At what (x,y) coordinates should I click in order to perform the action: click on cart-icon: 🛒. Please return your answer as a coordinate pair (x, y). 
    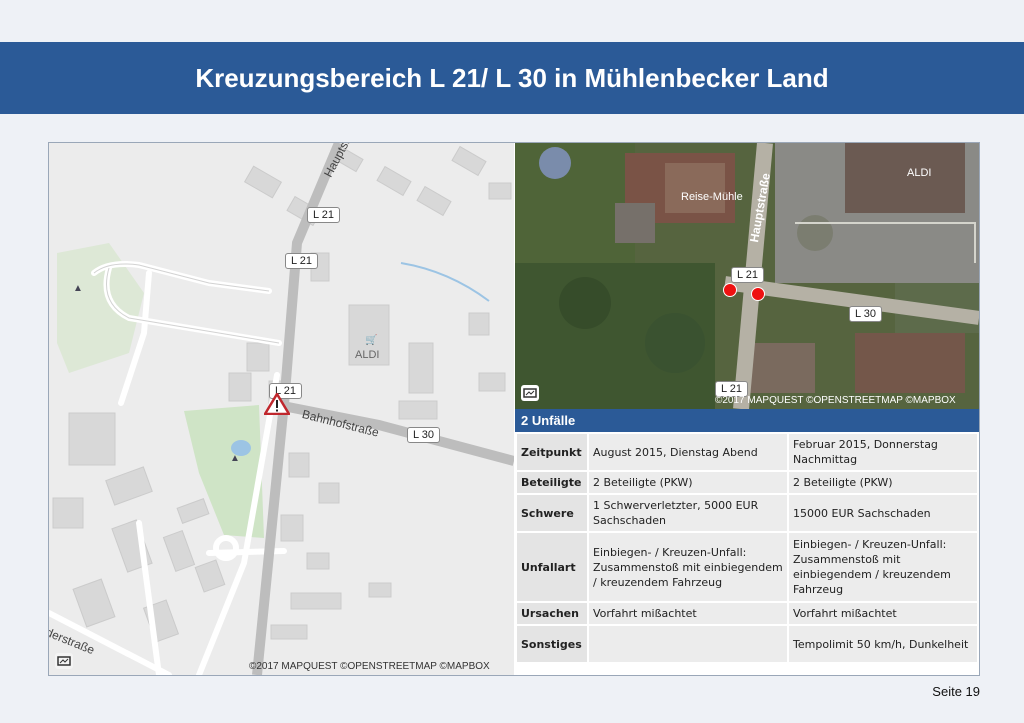
    Looking at the image, I should click on (371, 340).